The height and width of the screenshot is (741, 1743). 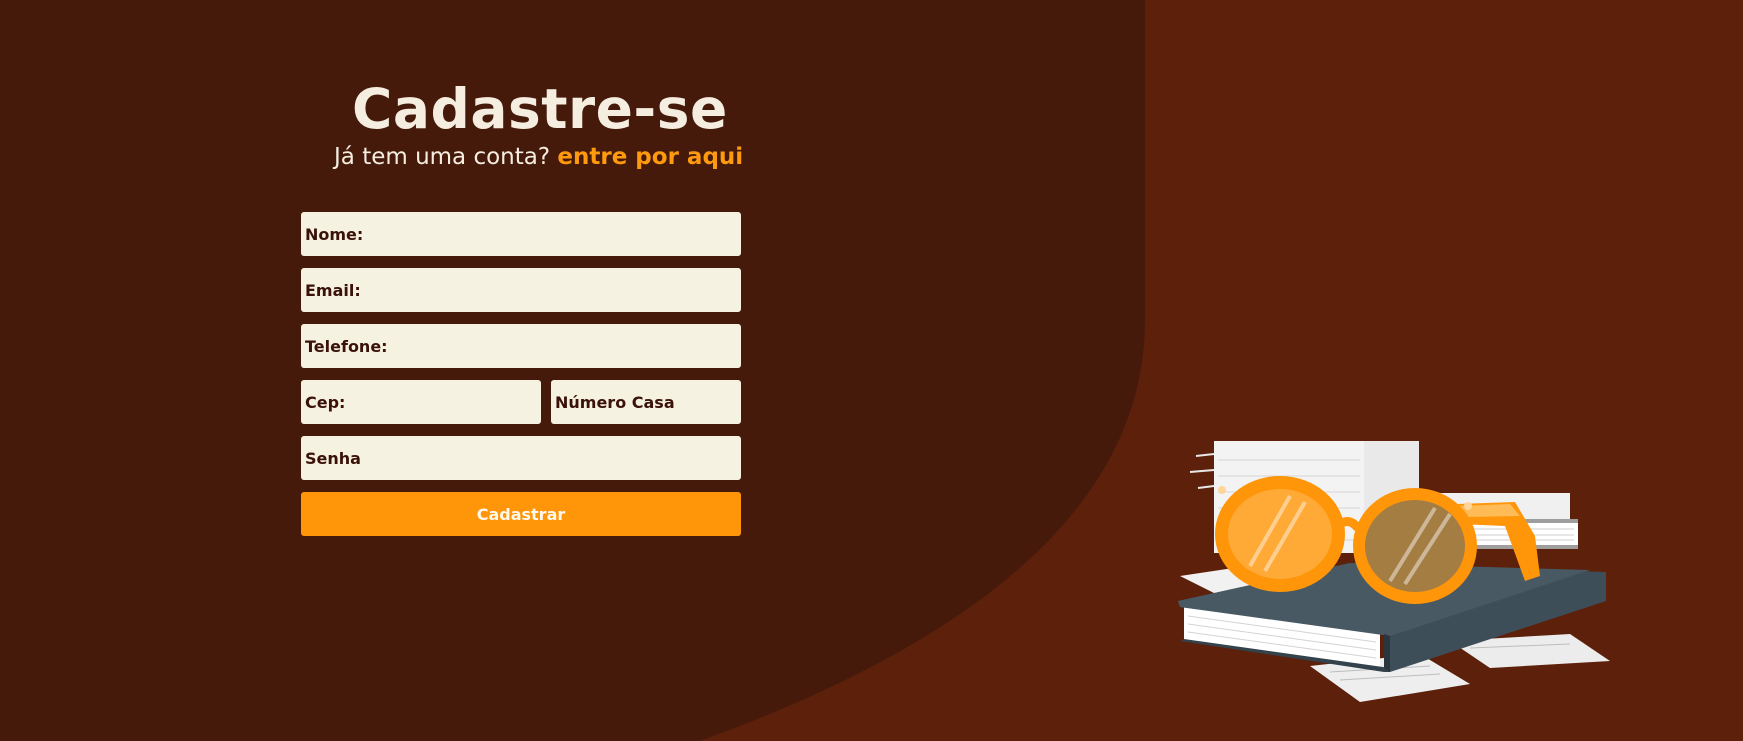 I want to click on cep-field, so click(x=421, y=402).